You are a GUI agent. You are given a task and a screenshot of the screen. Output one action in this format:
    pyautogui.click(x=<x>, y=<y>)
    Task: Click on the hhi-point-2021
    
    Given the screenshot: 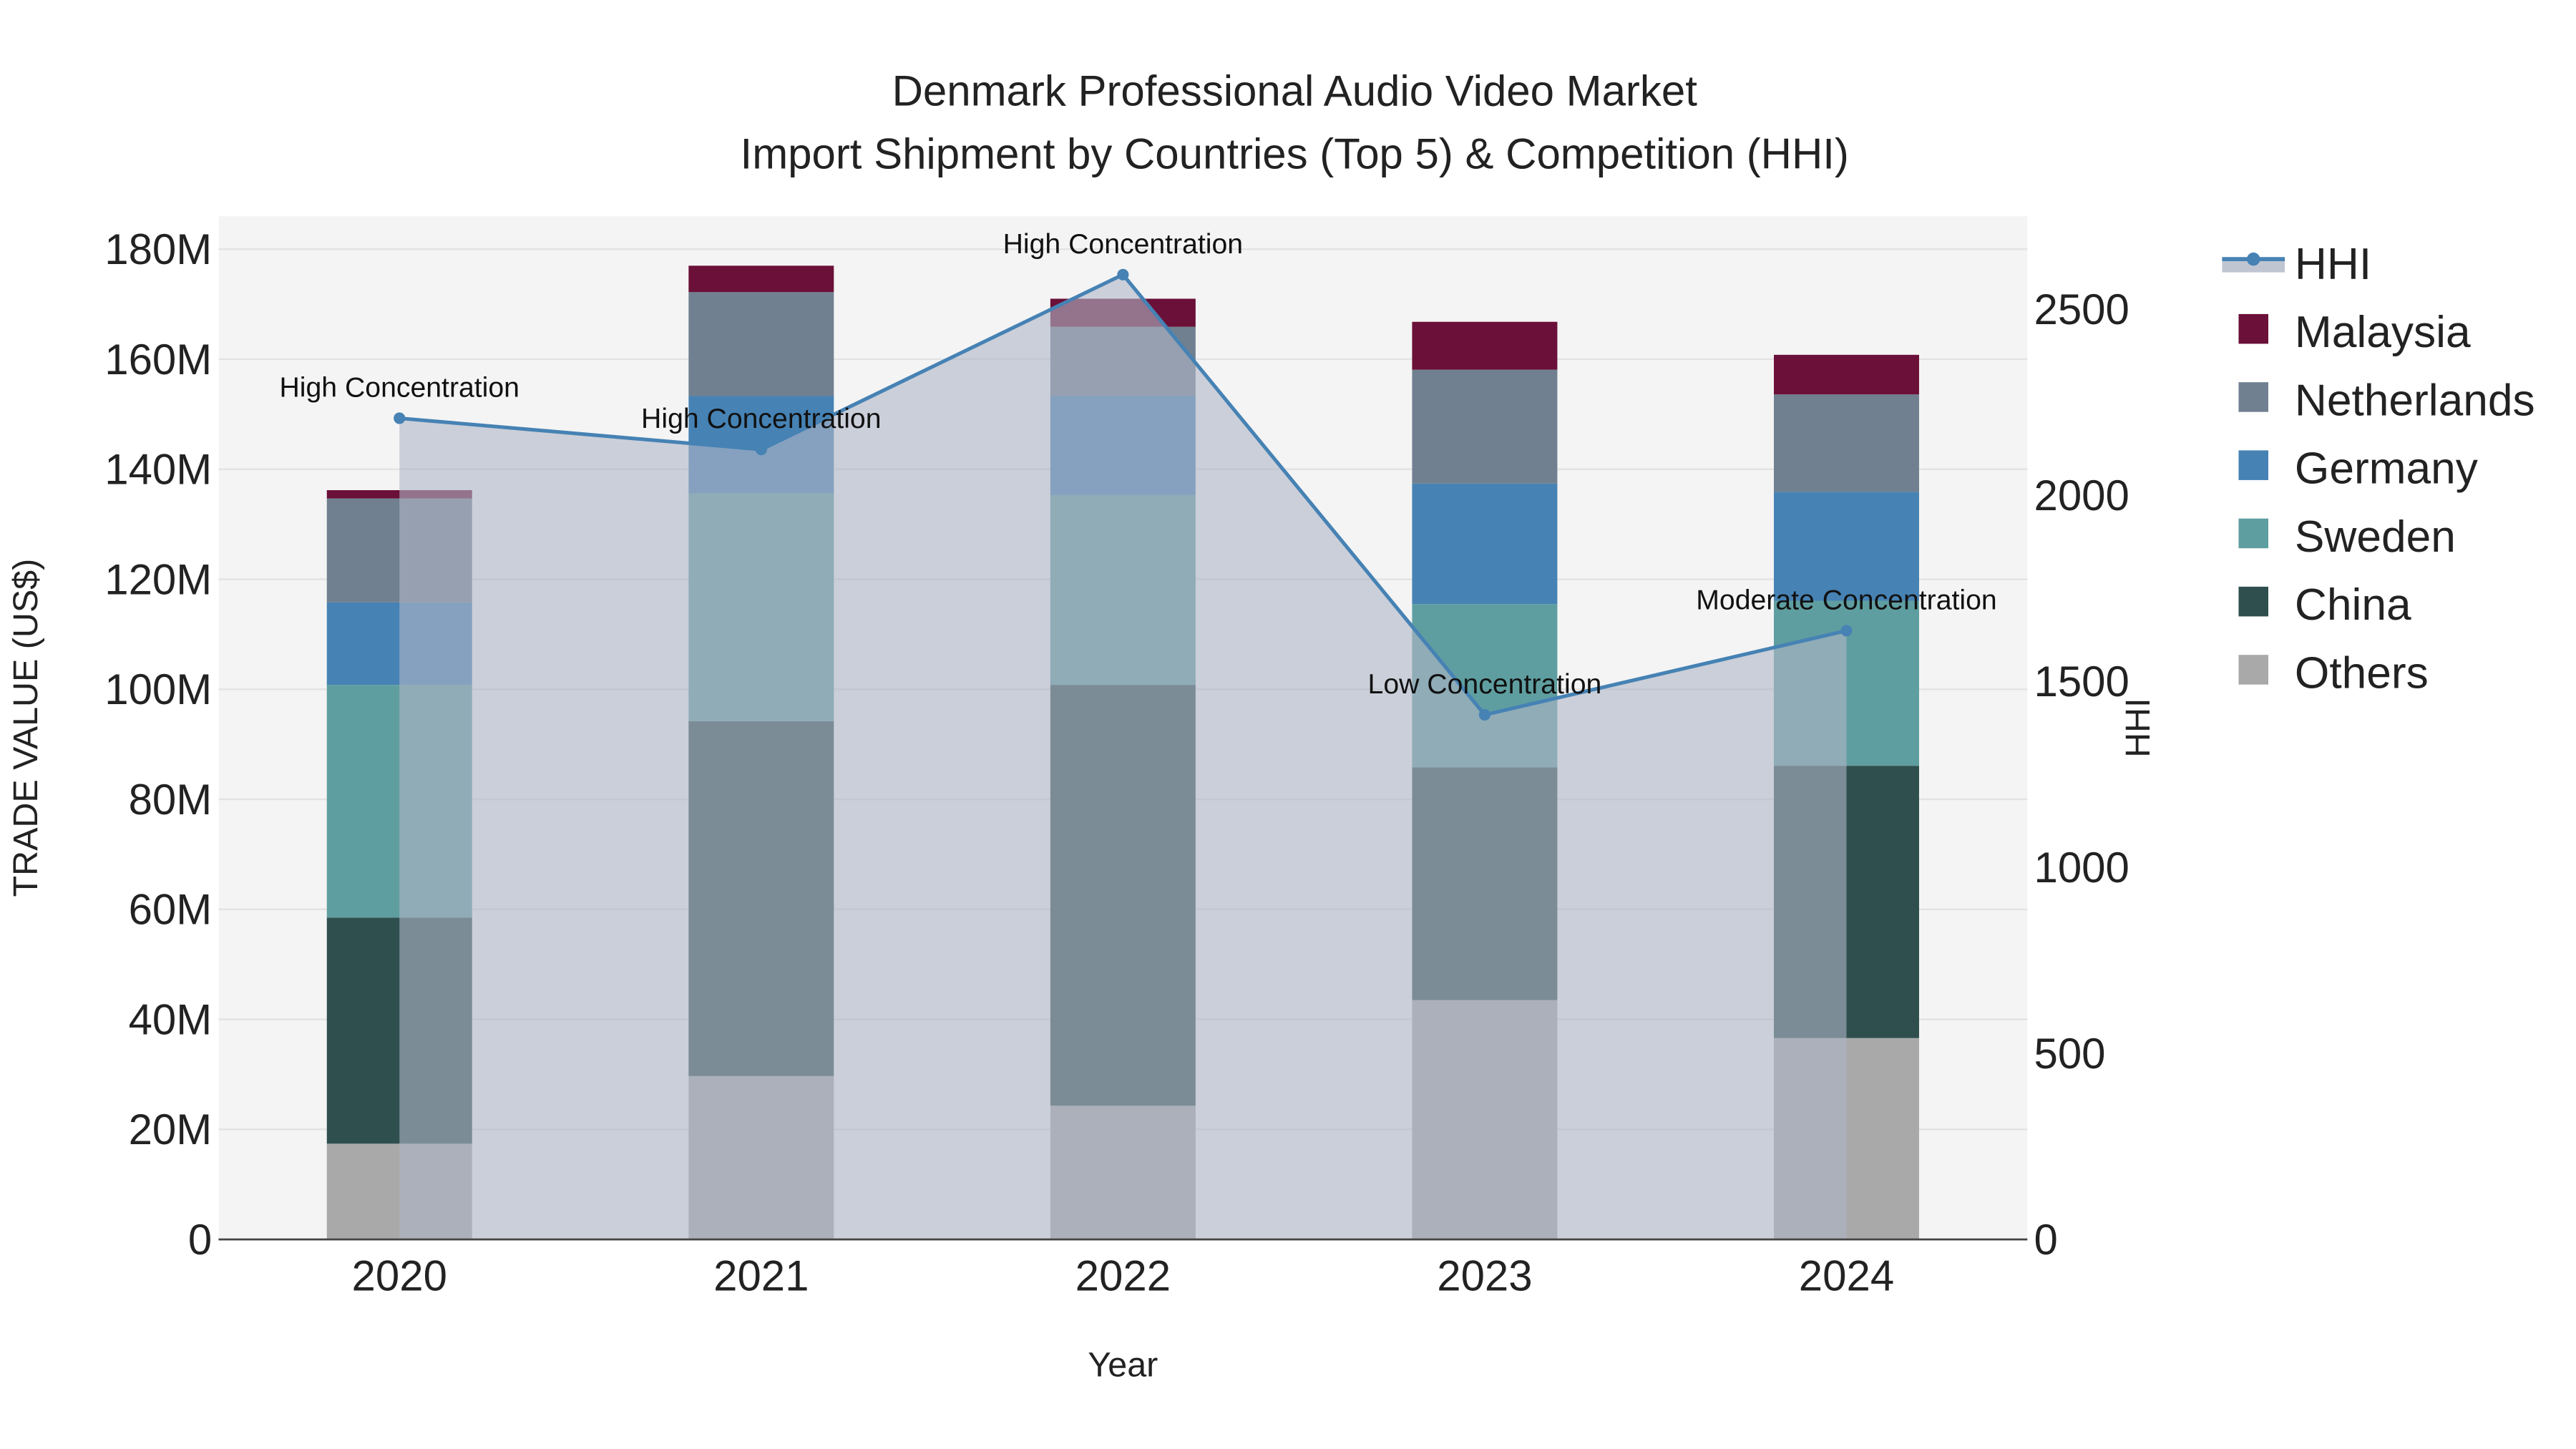 What is the action you would take?
    pyautogui.click(x=761, y=450)
    